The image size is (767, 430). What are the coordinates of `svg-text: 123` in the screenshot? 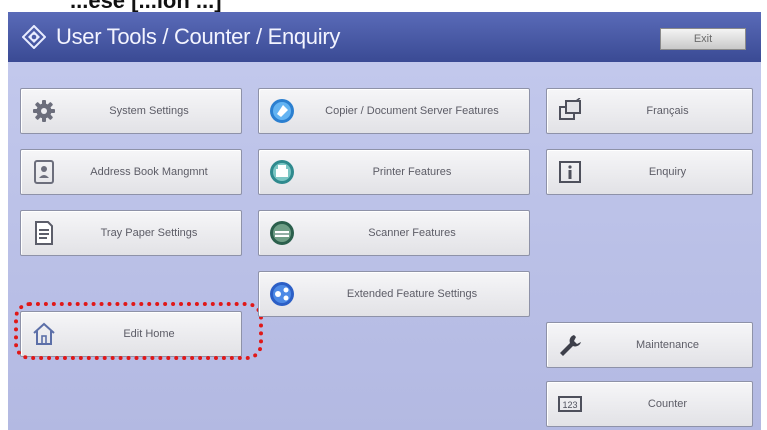 It's located at (569, 405).